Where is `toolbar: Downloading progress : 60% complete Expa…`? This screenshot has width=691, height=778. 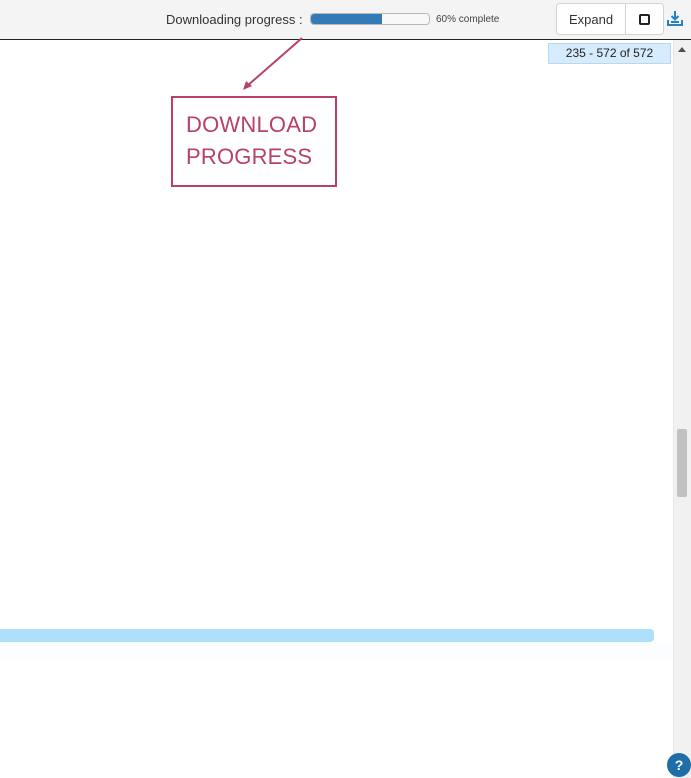
toolbar: Downloading progress : 60% complete Expa… is located at coordinates (345, 20).